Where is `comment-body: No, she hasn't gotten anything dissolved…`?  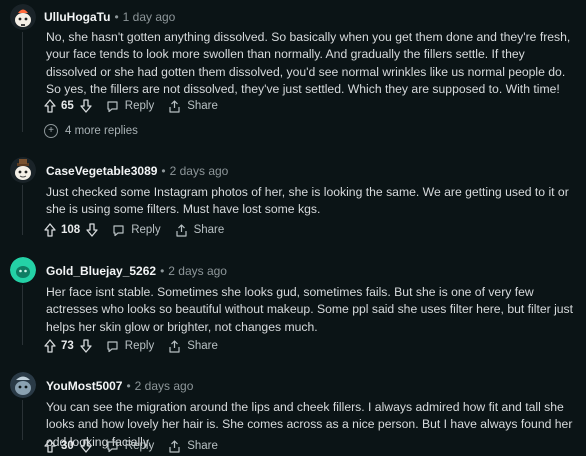
comment-body: No, she hasn't gotten anything dissolved… is located at coordinates (308, 63).